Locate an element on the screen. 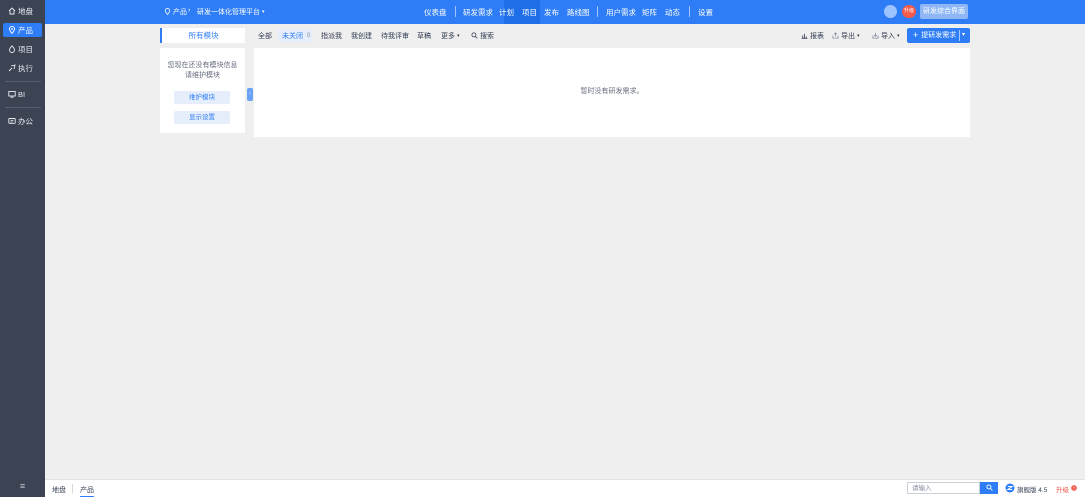 This screenshot has height=497, width=1085. version-info: 旗舰版 4.5 is located at coordinates (1026, 489).